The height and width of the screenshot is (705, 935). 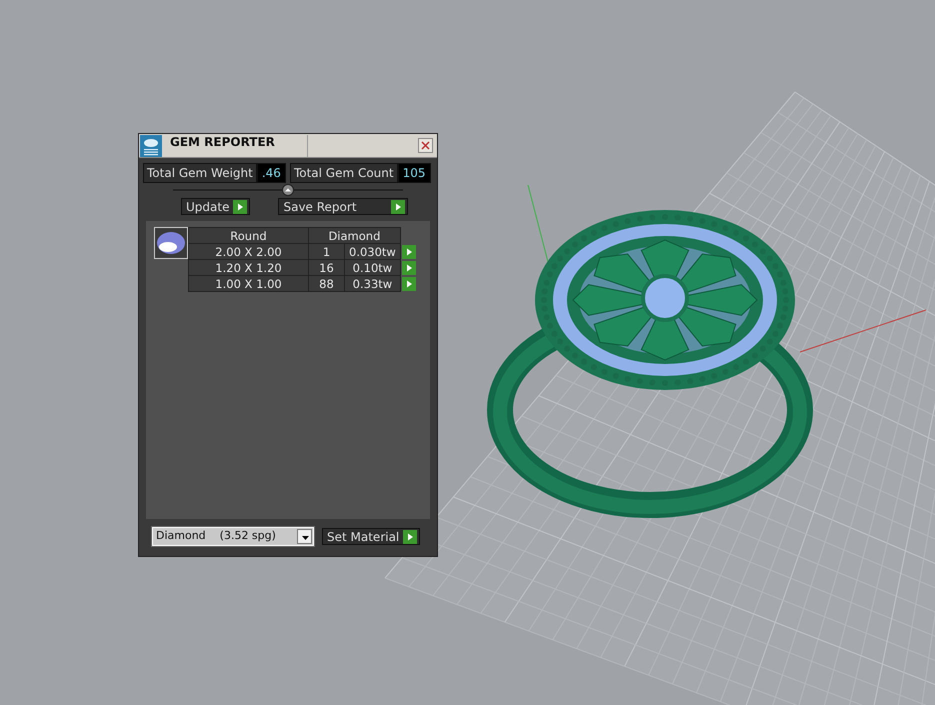 I want to click on total-value: .46, so click(x=271, y=173).